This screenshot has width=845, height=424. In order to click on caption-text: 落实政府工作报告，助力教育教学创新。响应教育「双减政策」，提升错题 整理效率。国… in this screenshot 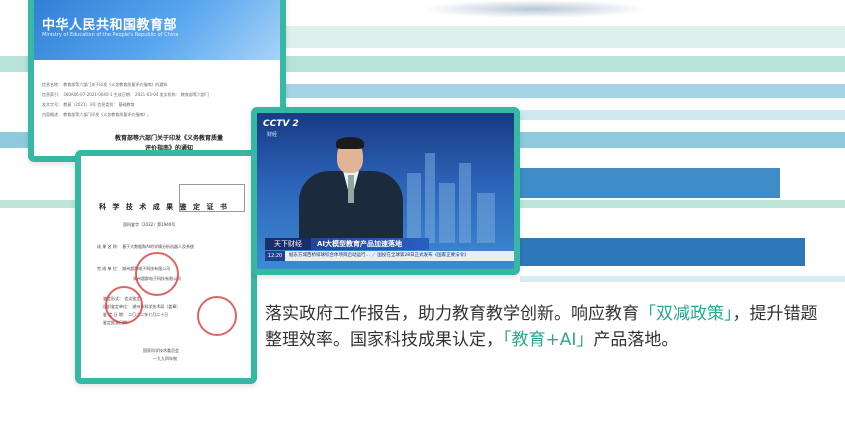, I will do `click(552, 327)`.